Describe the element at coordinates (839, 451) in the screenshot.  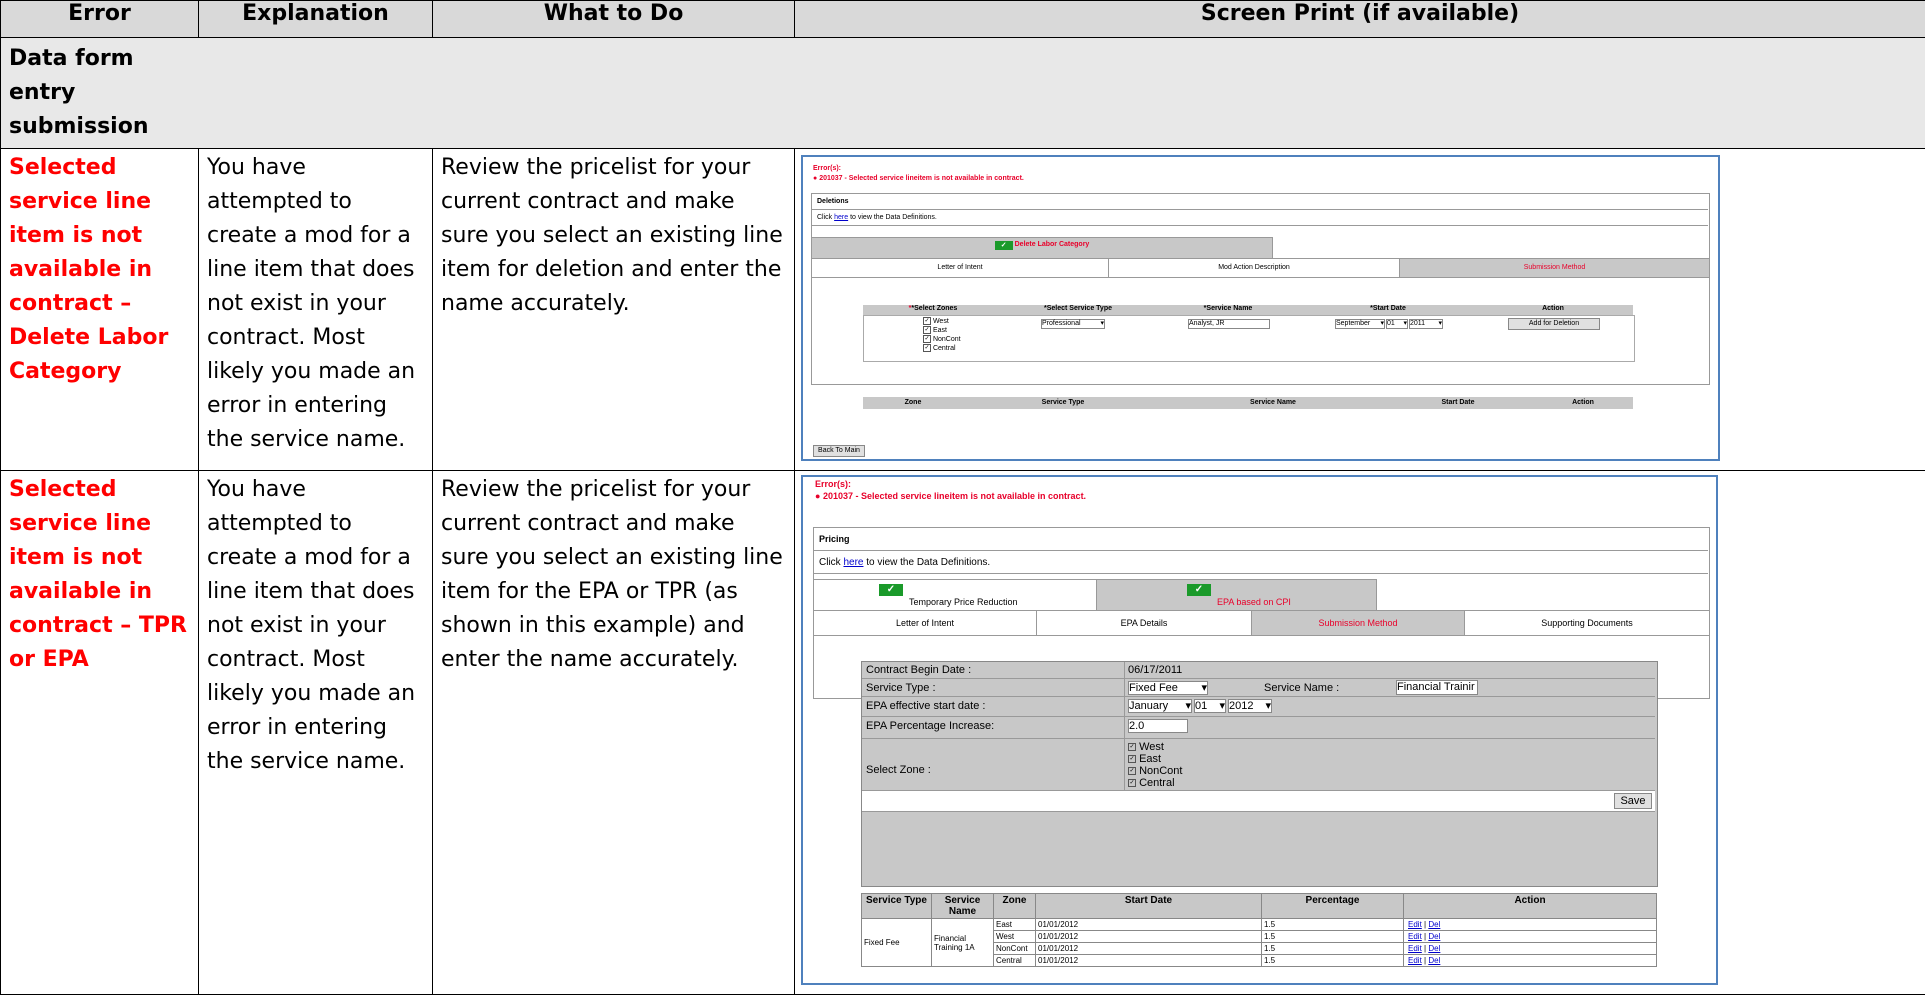
I see `back-to-main-button: Back To Main` at that location.